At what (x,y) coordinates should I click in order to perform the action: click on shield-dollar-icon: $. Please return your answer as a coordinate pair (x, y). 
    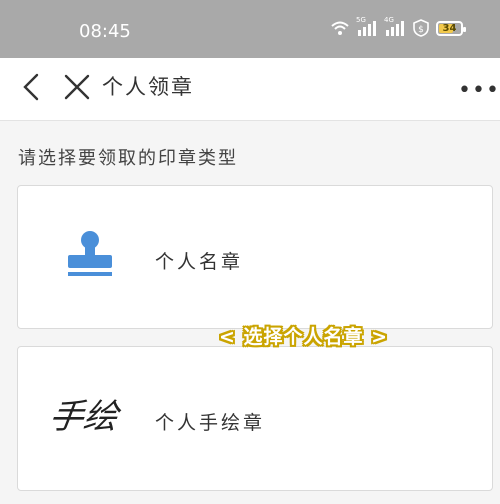
    Looking at the image, I should click on (421, 28).